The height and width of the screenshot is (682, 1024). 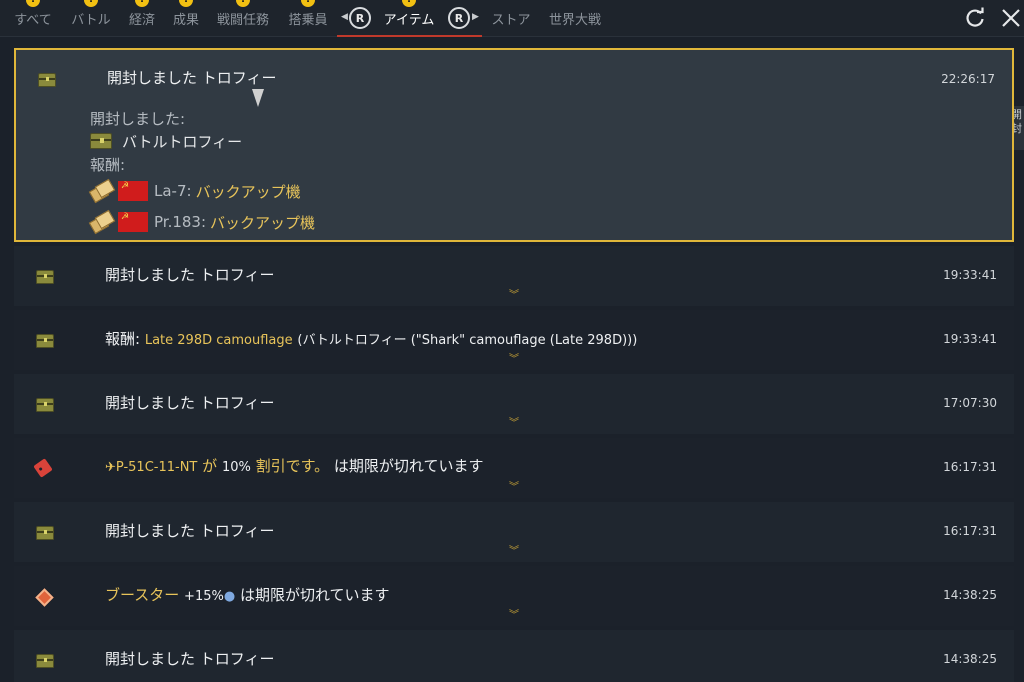 I want to click on reward-row: Pr.183 : バックアップ機, so click(x=202, y=222).